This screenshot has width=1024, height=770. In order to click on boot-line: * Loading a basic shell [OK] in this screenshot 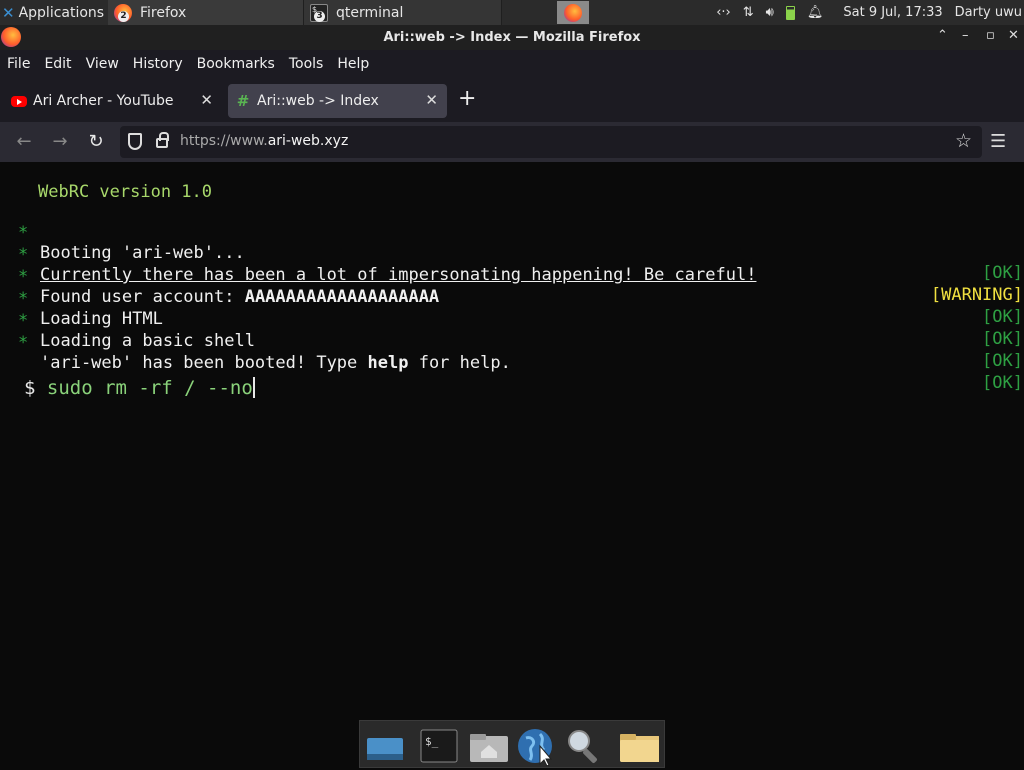, I will do `click(520, 341)`.